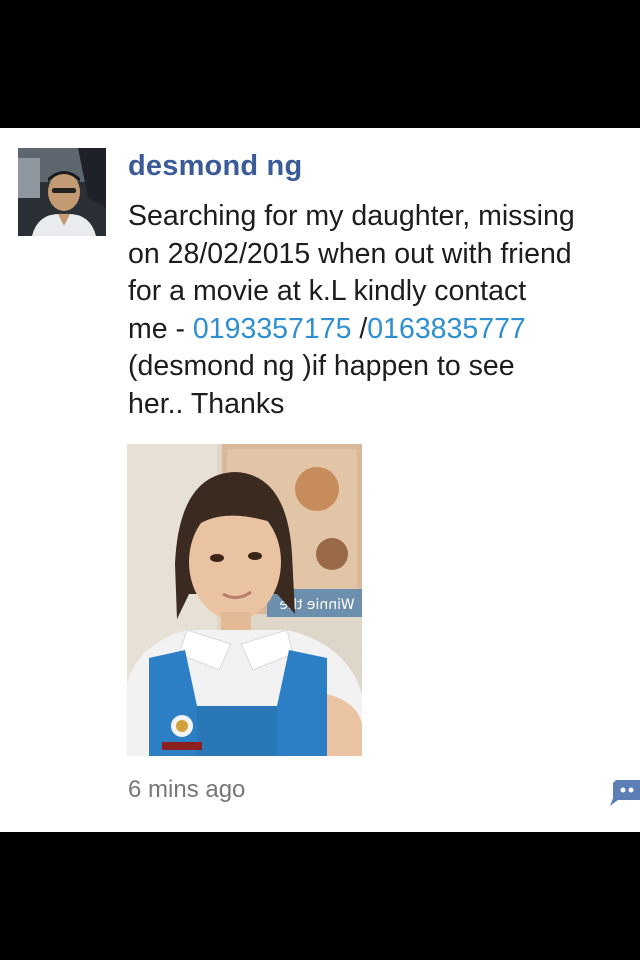 The image size is (640, 960). I want to click on message-line-1: Searching for my daughter, missing, so click(351, 216).